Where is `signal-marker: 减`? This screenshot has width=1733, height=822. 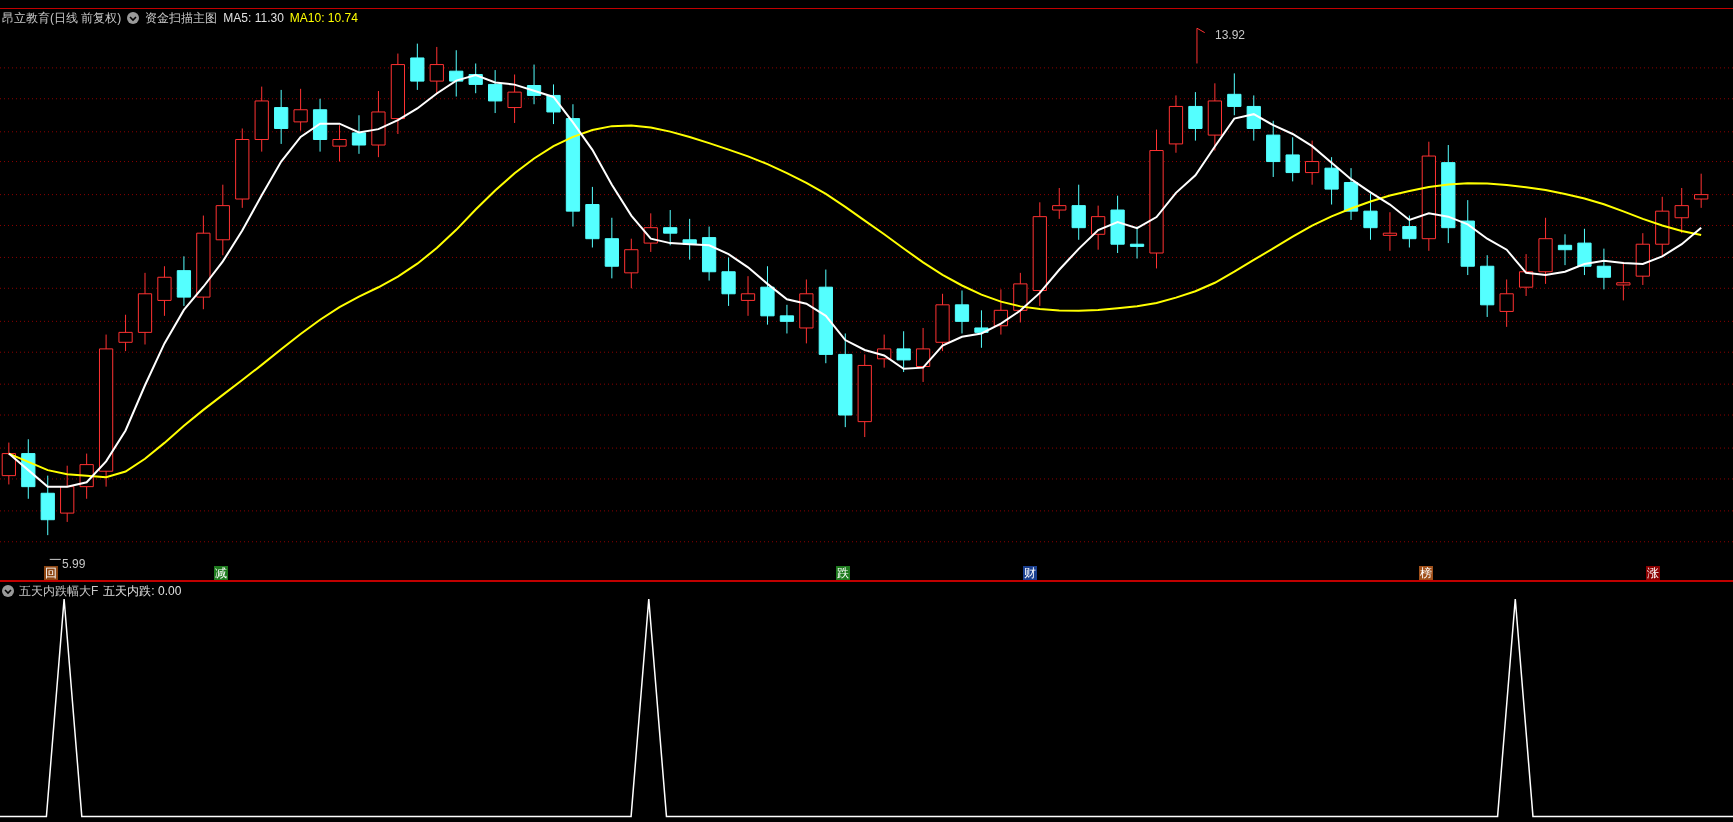
signal-marker: 减 is located at coordinates (221, 573).